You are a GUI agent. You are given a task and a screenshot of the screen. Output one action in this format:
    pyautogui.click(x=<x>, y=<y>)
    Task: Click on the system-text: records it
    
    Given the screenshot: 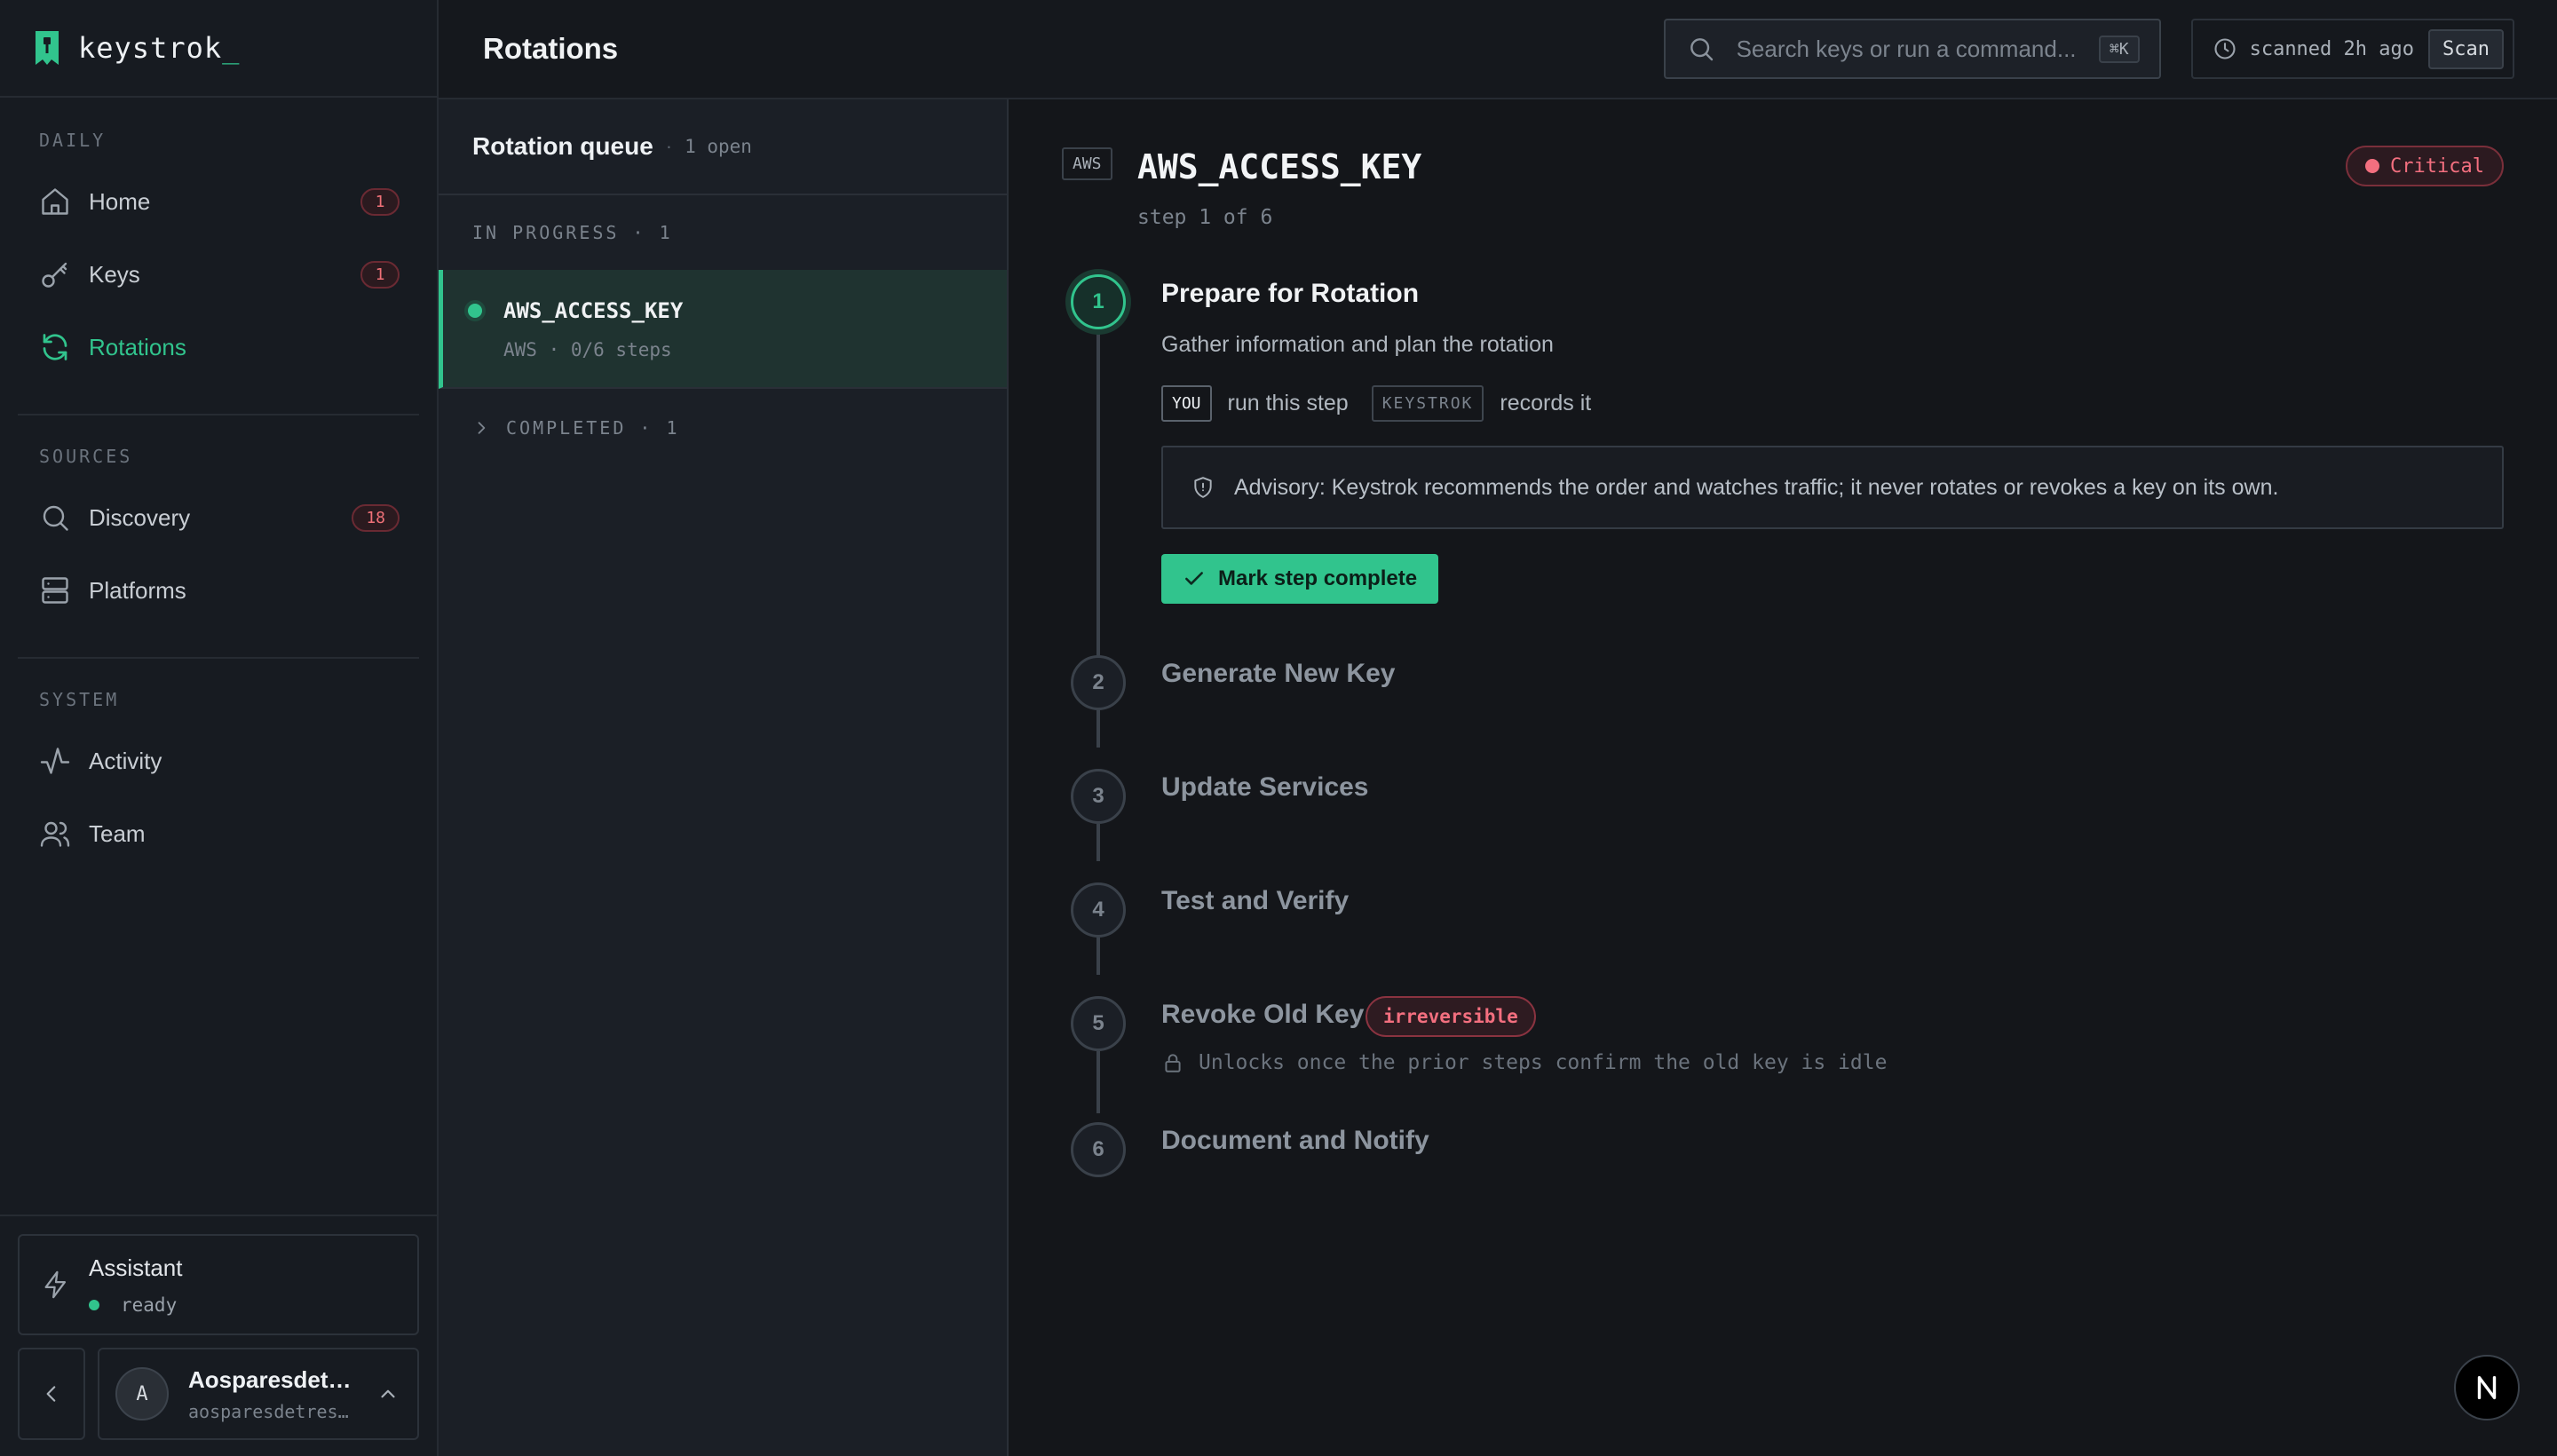 What is the action you would take?
    pyautogui.click(x=1546, y=403)
    